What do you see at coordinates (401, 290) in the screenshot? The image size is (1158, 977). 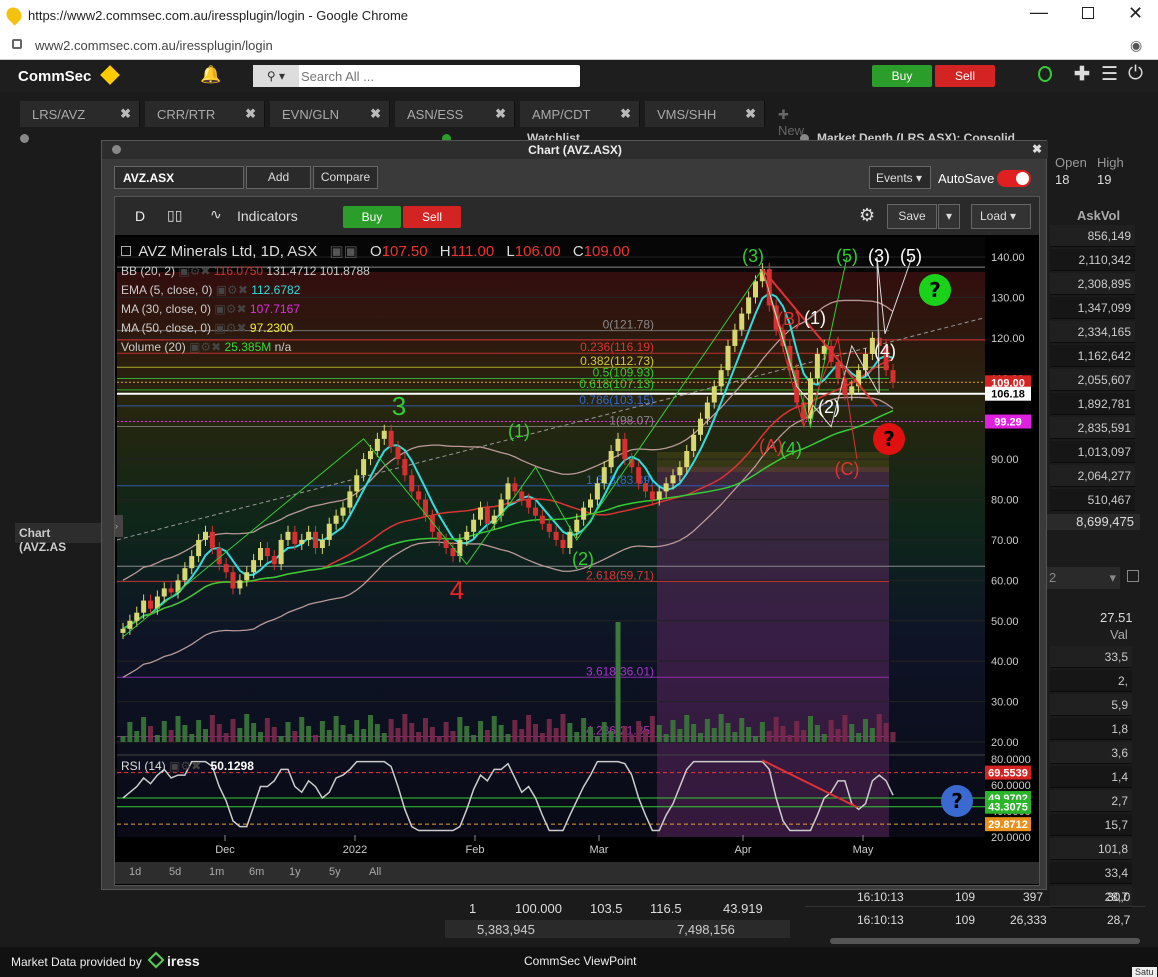 I see `study-ema: EMA (5, close, 0) ▣⚙✖ 112.6782` at bounding box center [401, 290].